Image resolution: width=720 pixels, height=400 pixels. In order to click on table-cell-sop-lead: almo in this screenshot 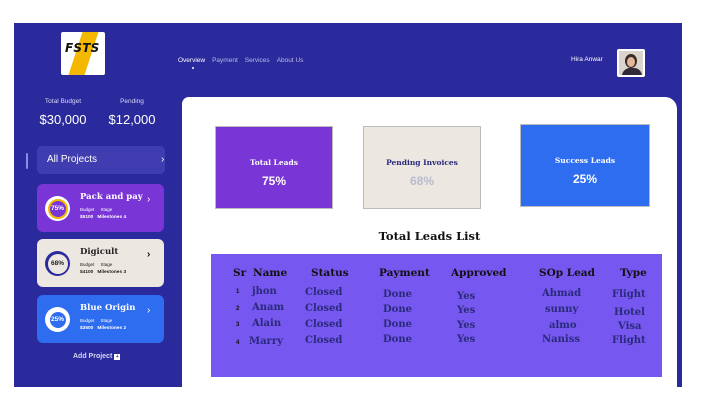, I will do `click(563, 325)`.